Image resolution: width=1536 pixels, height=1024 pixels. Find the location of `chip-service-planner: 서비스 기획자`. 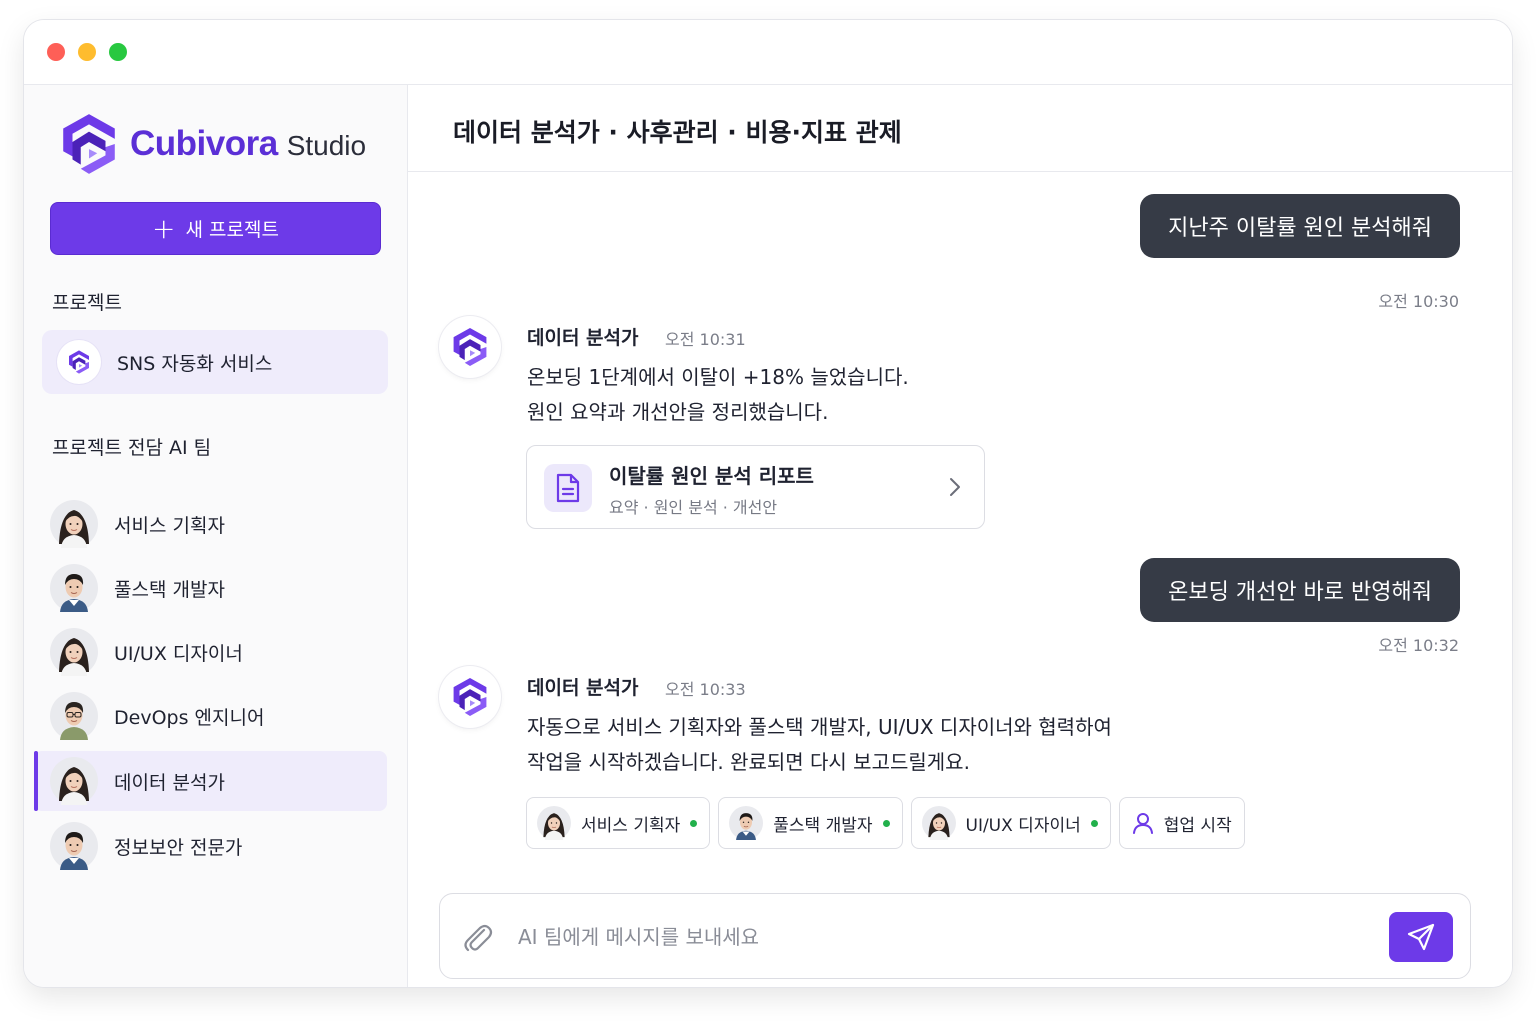

chip-service-planner: 서비스 기획자 is located at coordinates (618, 823).